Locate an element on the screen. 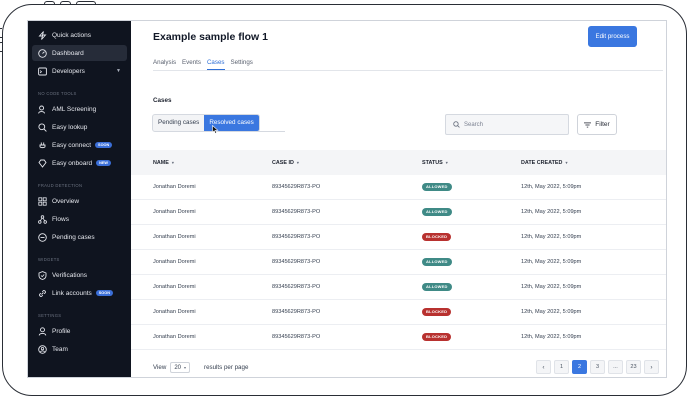 The width and height of the screenshot is (689, 398). tab-analysis: Analysis is located at coordinates (164, 64).